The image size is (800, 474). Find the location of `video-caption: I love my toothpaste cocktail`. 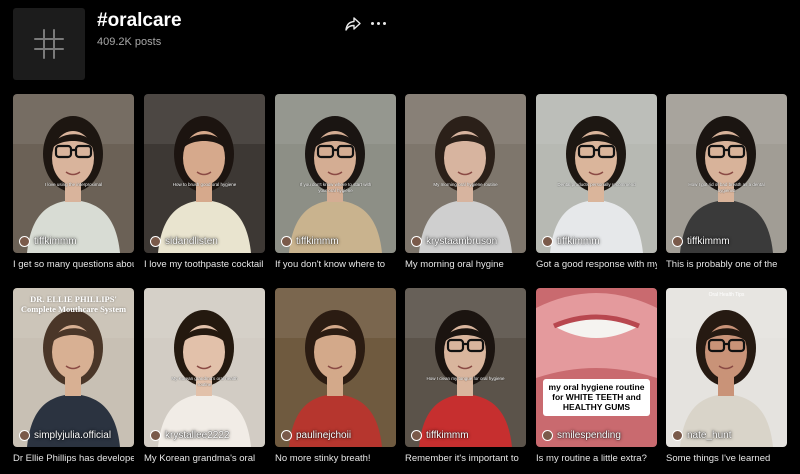

video-caption: I love my toothpaste cocktail is located at coordinates (204, 264).